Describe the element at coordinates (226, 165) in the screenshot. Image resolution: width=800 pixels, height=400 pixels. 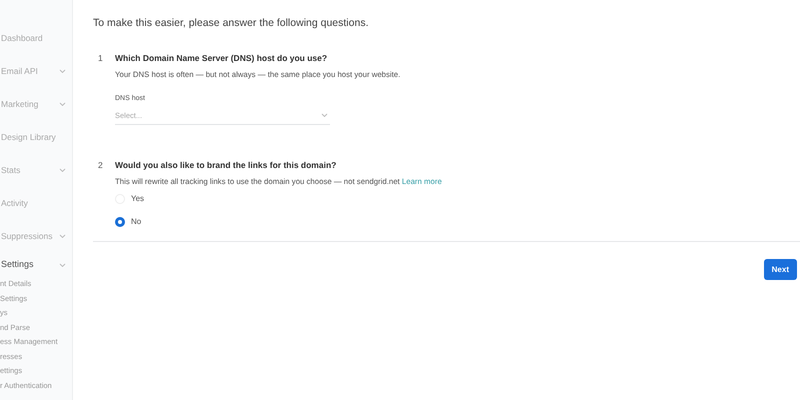
I see `question-title: Would you also like to brand the links for this domain?` at that location.